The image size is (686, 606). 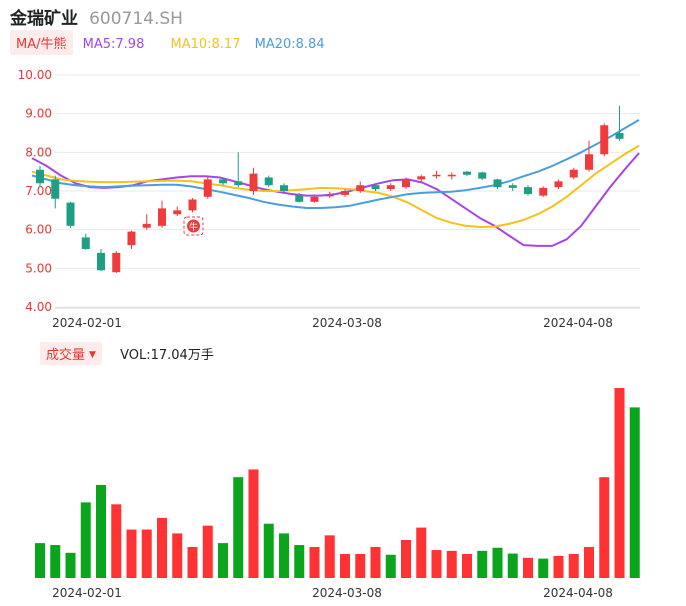 What do you see at coordinates (87, 593) in the screenshot?
I see `volume-x-tick-label: 2024-02-01` at bounding box center [87, 593].